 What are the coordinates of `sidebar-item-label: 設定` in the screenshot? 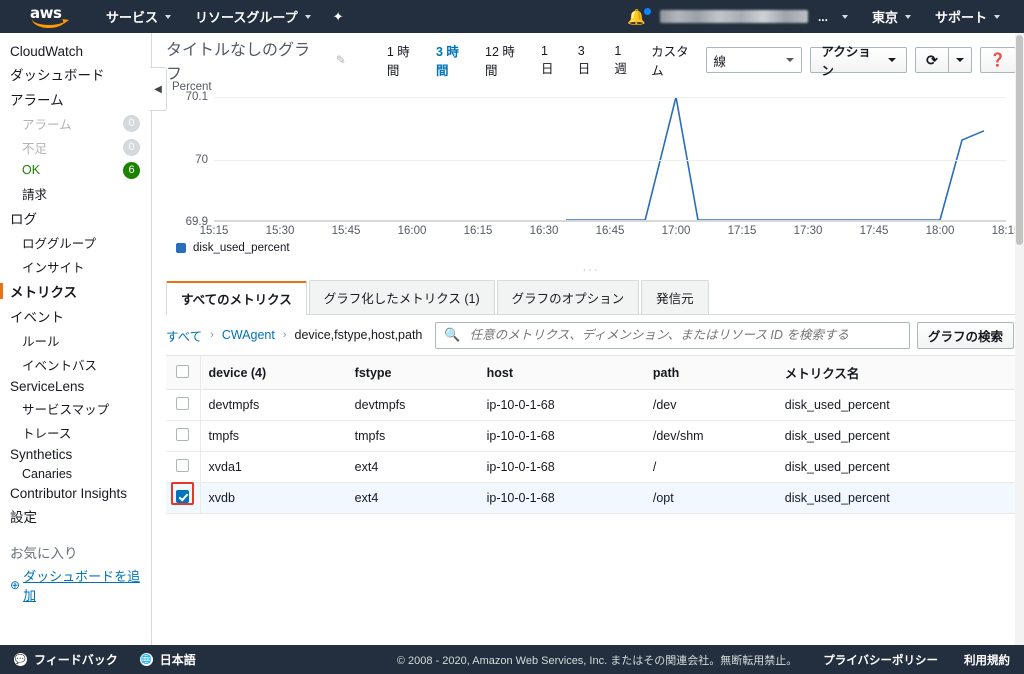 It's located at (23, 517).